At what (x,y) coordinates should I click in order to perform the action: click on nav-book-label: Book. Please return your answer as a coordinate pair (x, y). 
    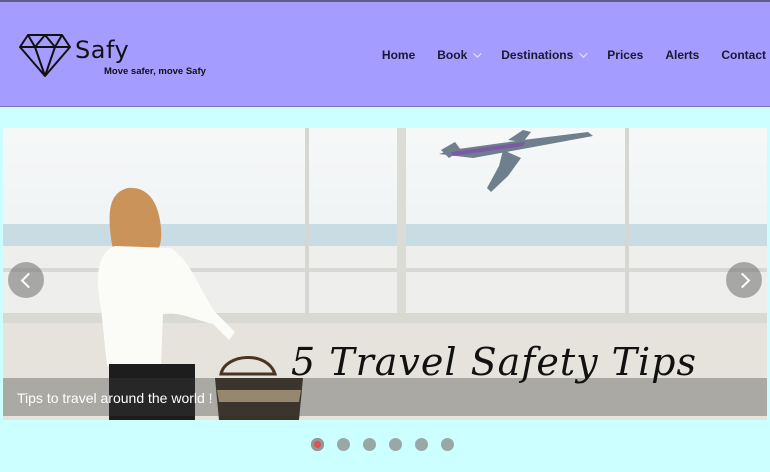
    Looking at the image, I should click on (452, 55).